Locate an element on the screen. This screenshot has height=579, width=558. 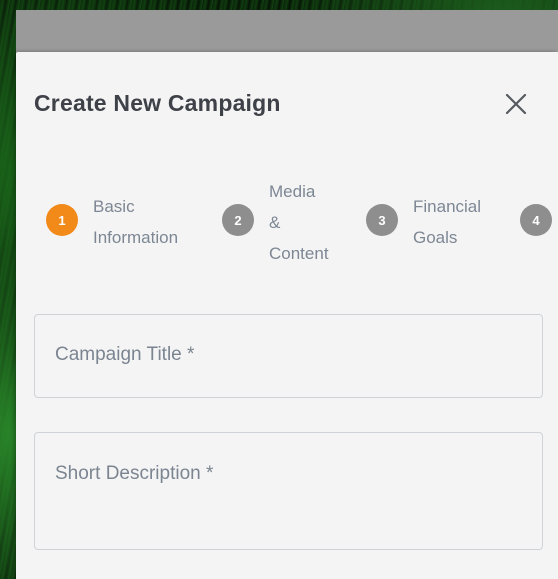
close-icon is located at coordinates (516, 104).